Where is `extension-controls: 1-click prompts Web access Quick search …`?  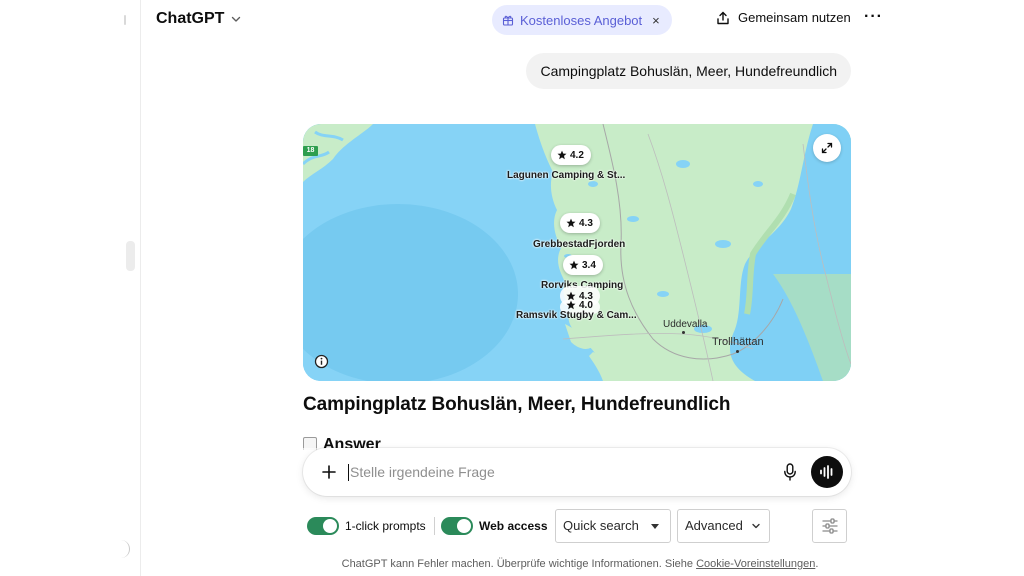 extension-controls: 1-click prompts Web access Quick search … is located at coordinates (577, 526).